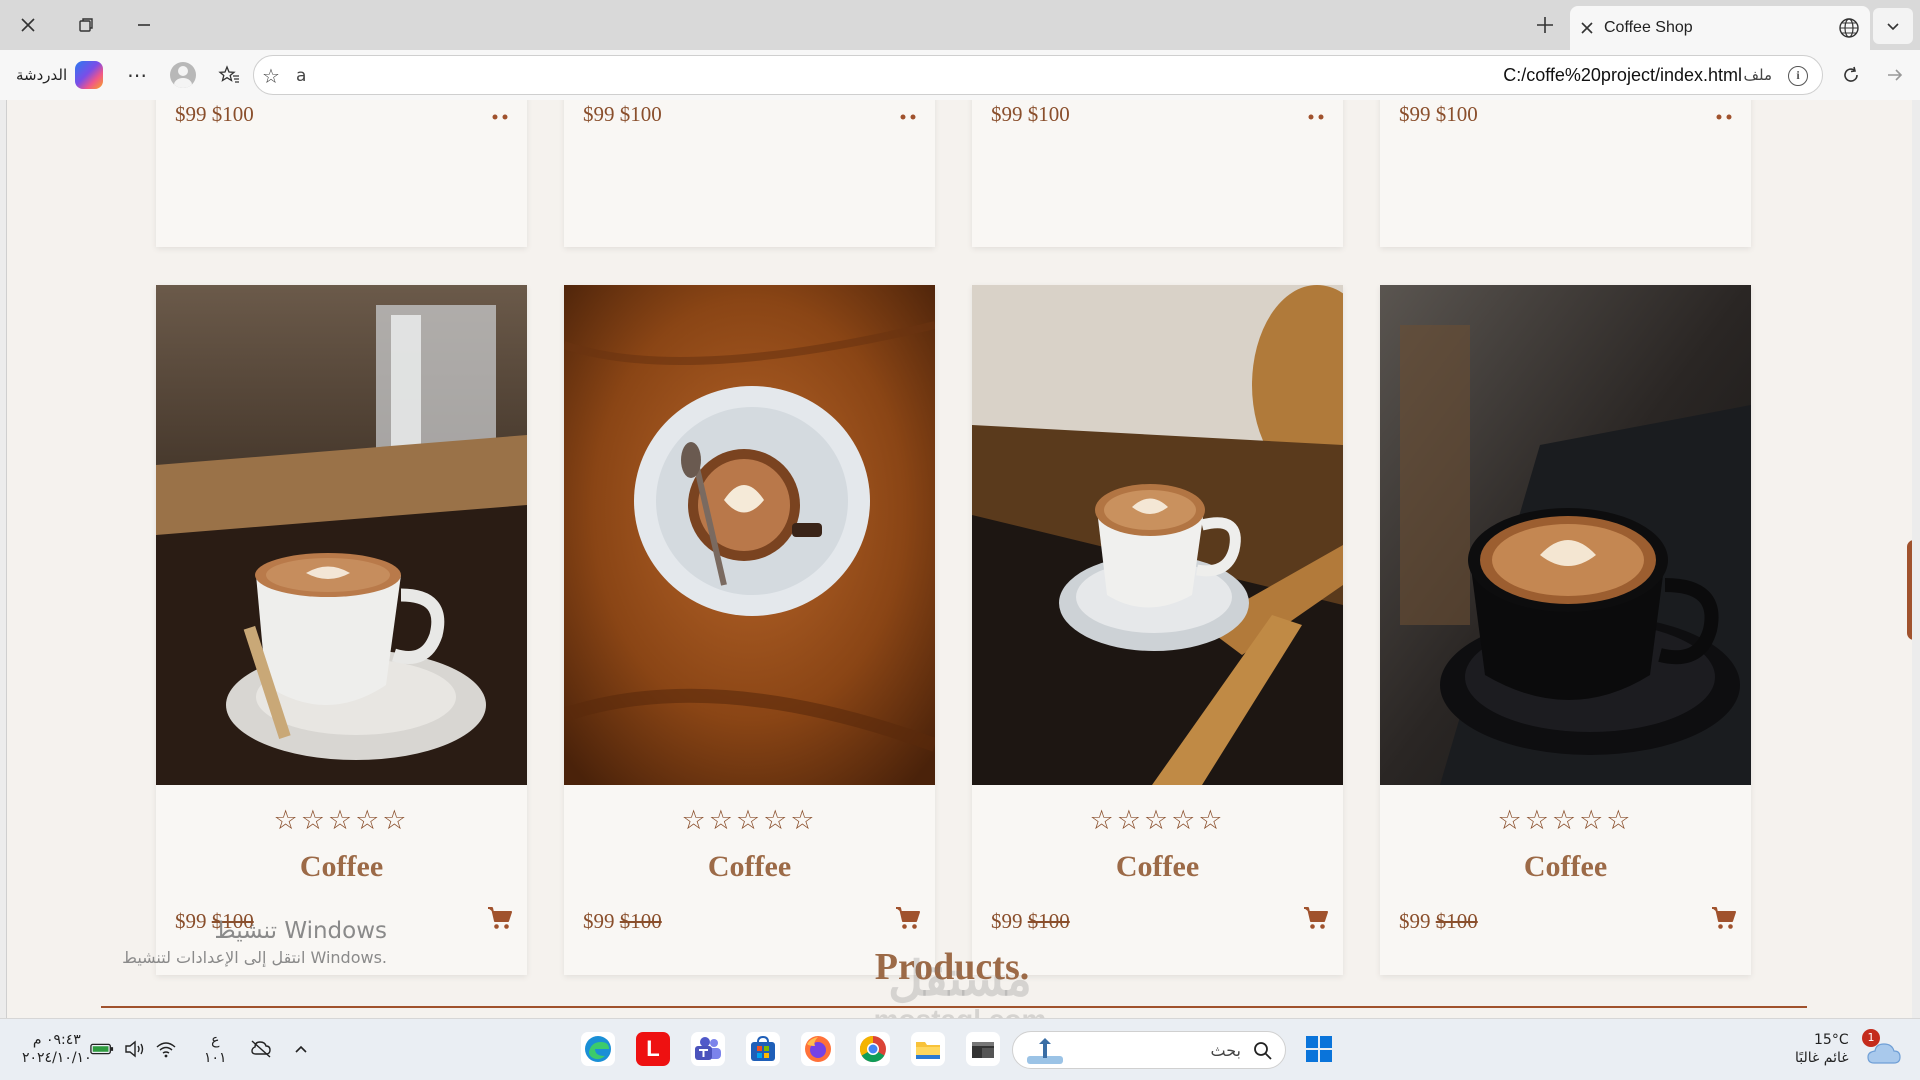 The height and width of the screenshot is (1080, 1920). Describe the element at coordinates (166, 1049) in the screenshot. I see `wifi-icon` at that location.